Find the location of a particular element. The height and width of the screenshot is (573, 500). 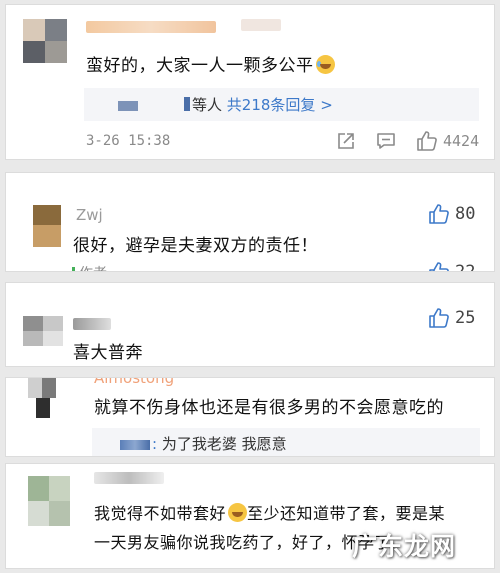

view-replies-link: 共218条回复 > is located at coordinates (280, 105).